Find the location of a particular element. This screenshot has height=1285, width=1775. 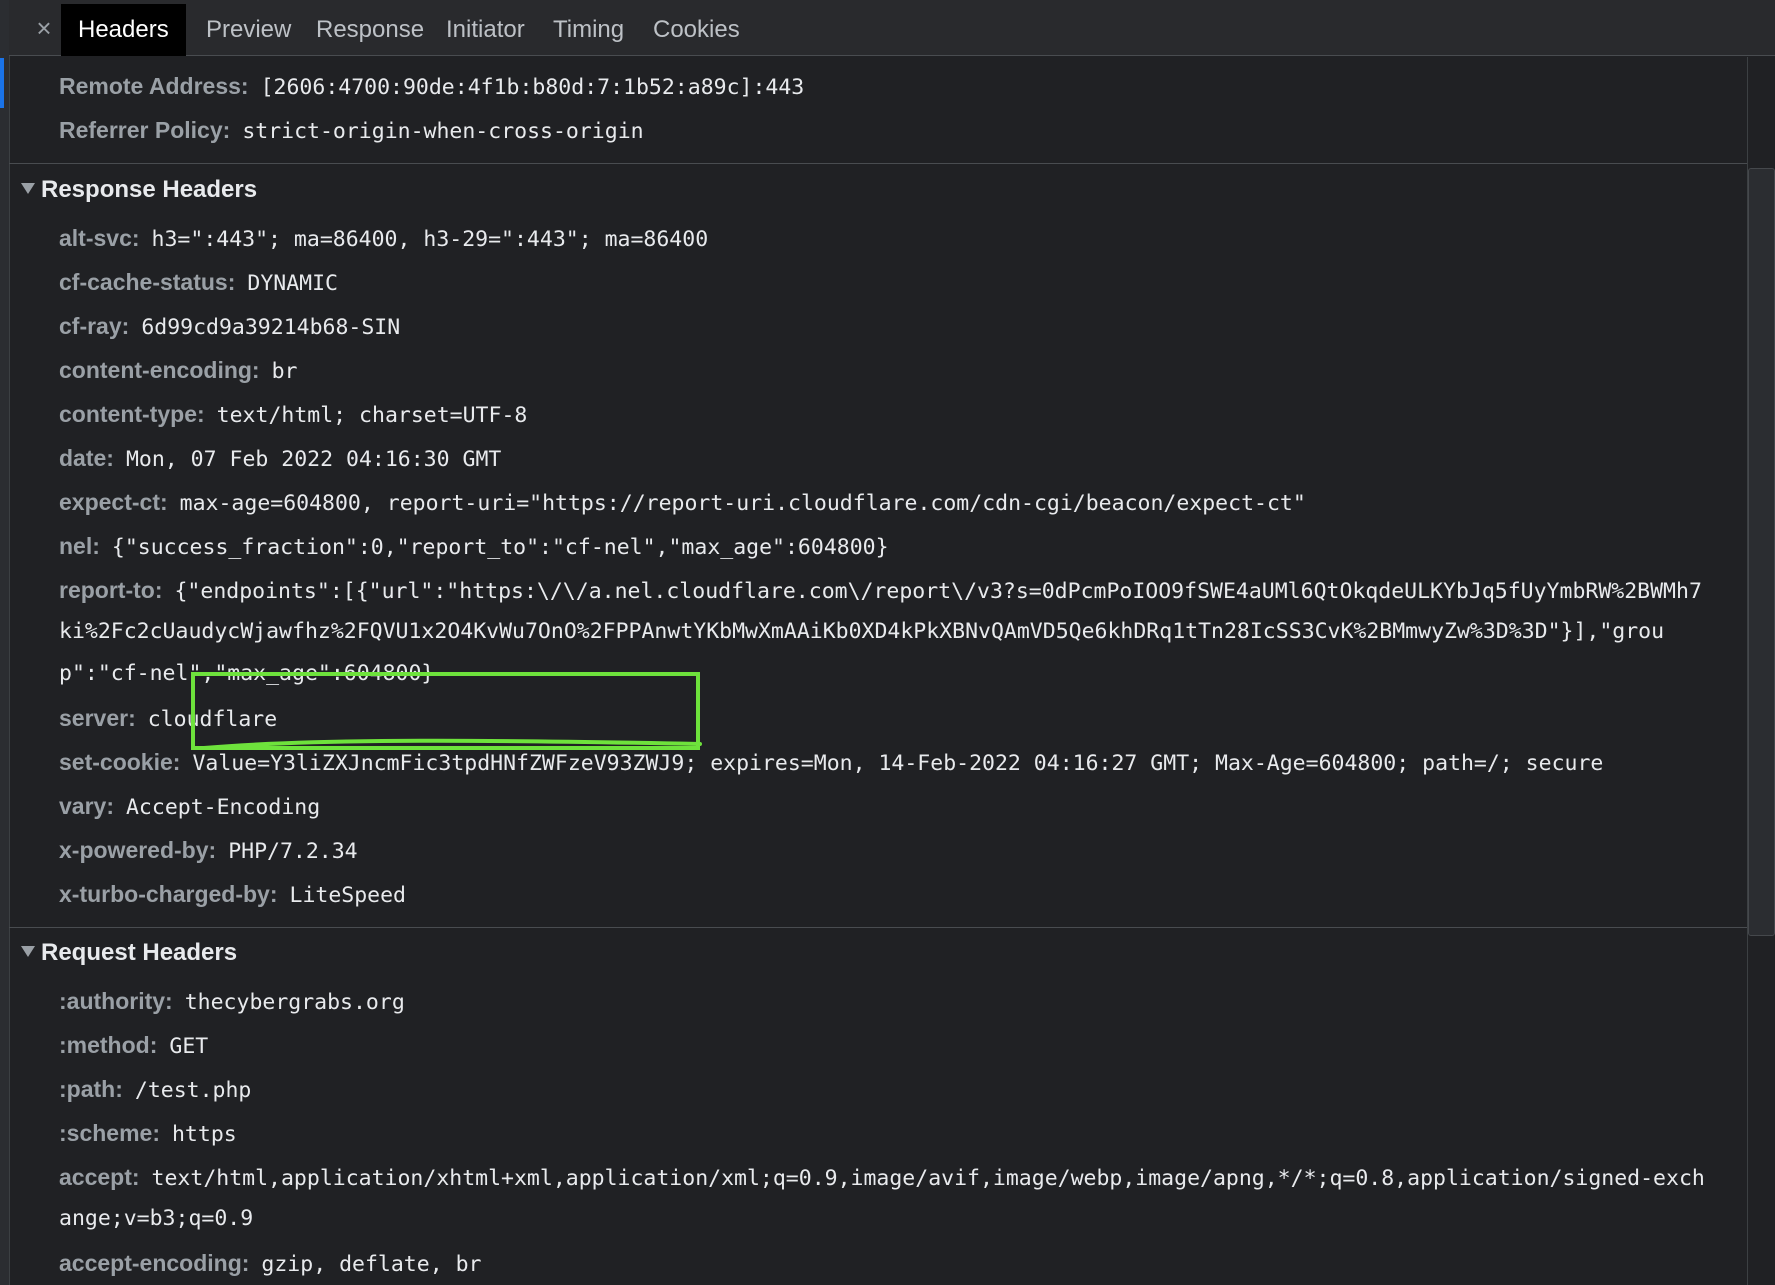

header-key: :path: is located at coordinates (91, 1089).